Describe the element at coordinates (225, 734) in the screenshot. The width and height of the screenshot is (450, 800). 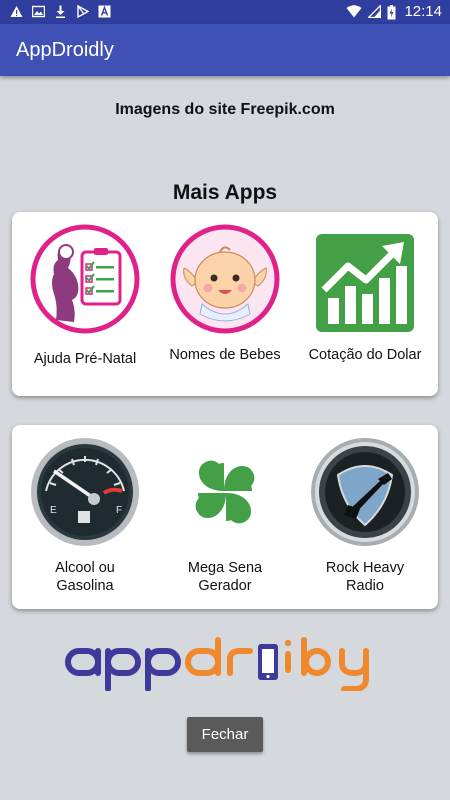
I see `close-button: Fechar` at that location.